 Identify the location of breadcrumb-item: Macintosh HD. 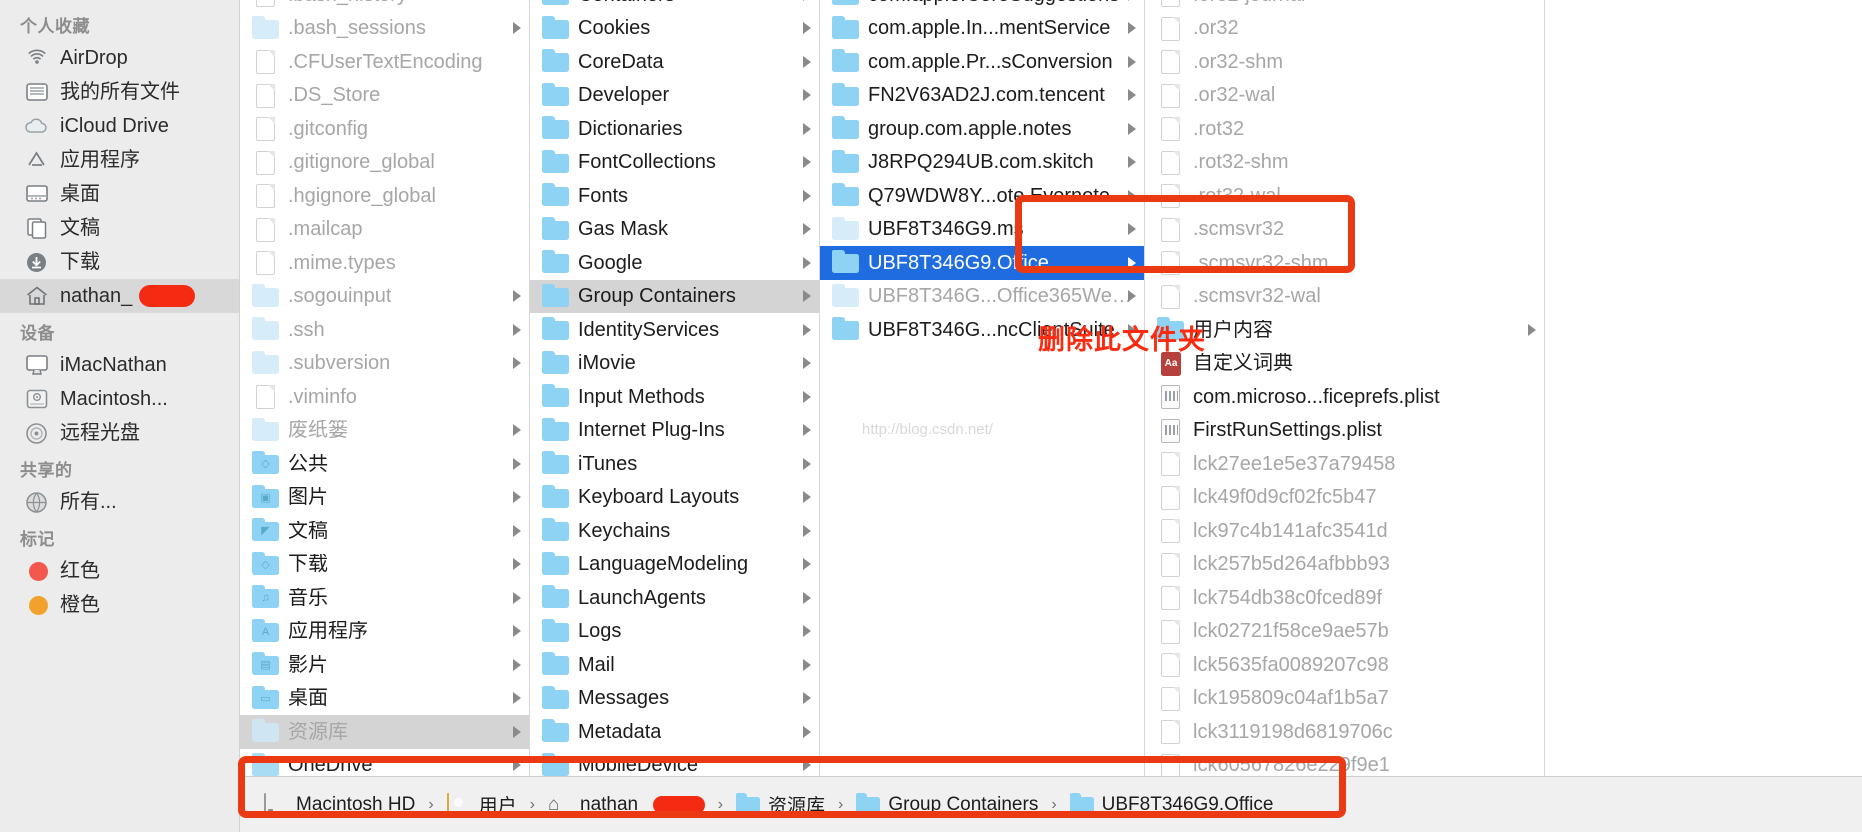
(339, 804).